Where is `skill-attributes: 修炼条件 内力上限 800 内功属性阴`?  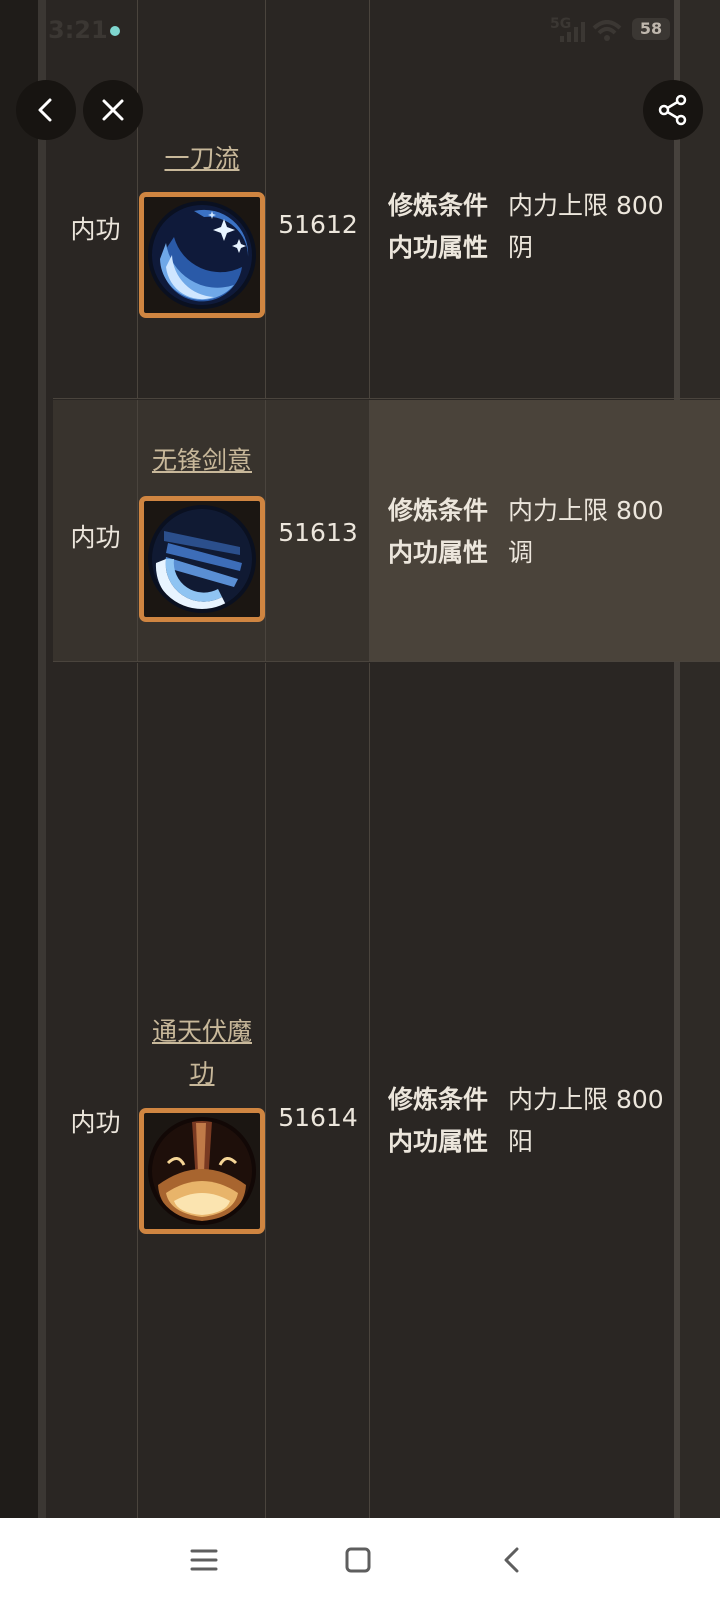 skill-attributes: 修炼条件 内力上限 800 内功属性阴 is located at coordinates (526, 227).